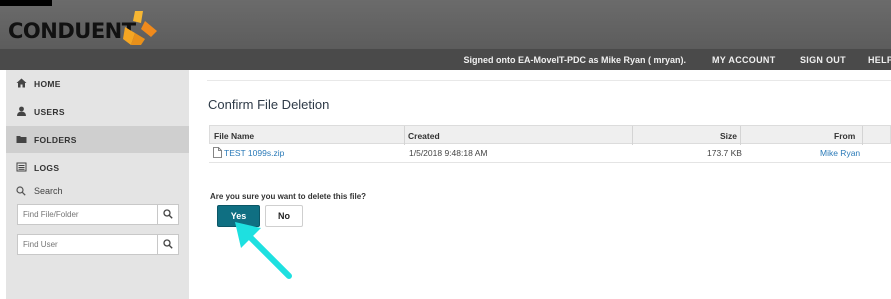  I want to click on sidebar-item-label: FOLDERS, so click(55, 140).